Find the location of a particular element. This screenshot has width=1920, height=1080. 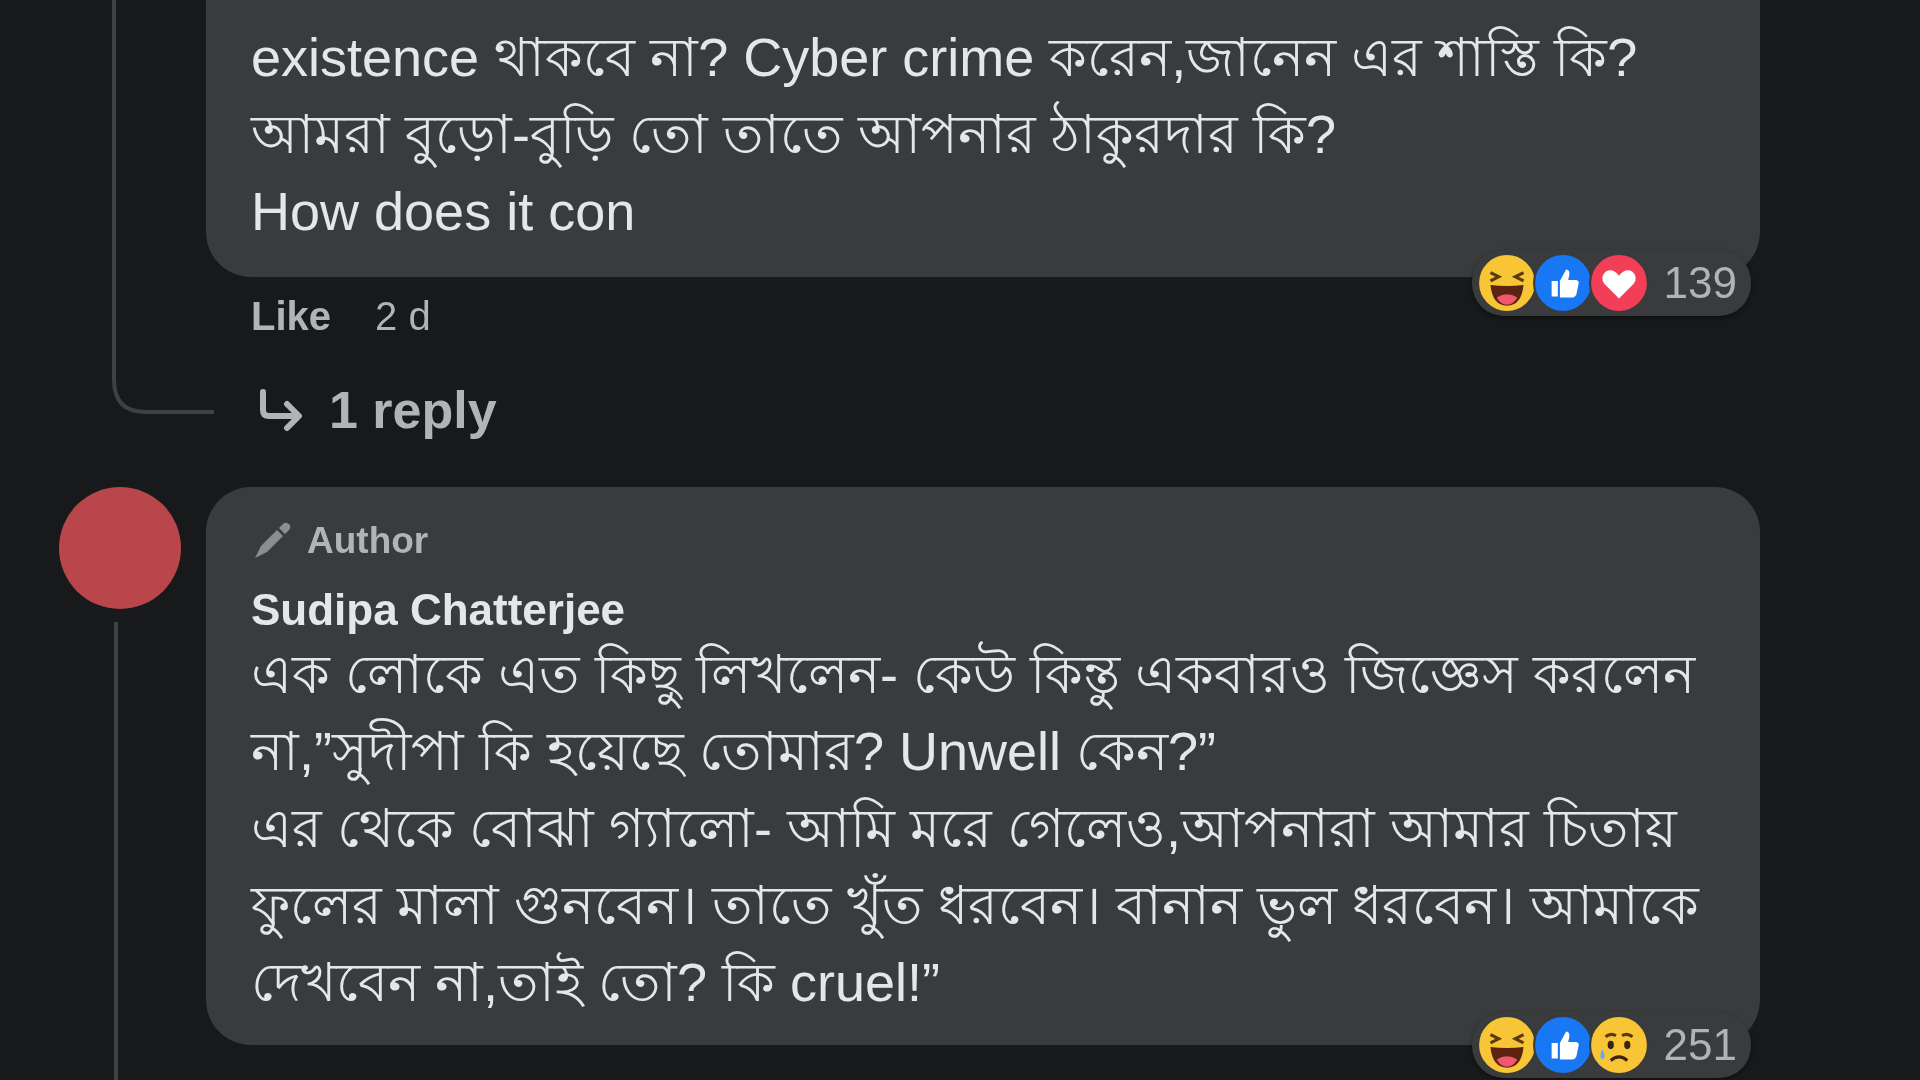

like-link: Like is located at coordinates (291, 316).